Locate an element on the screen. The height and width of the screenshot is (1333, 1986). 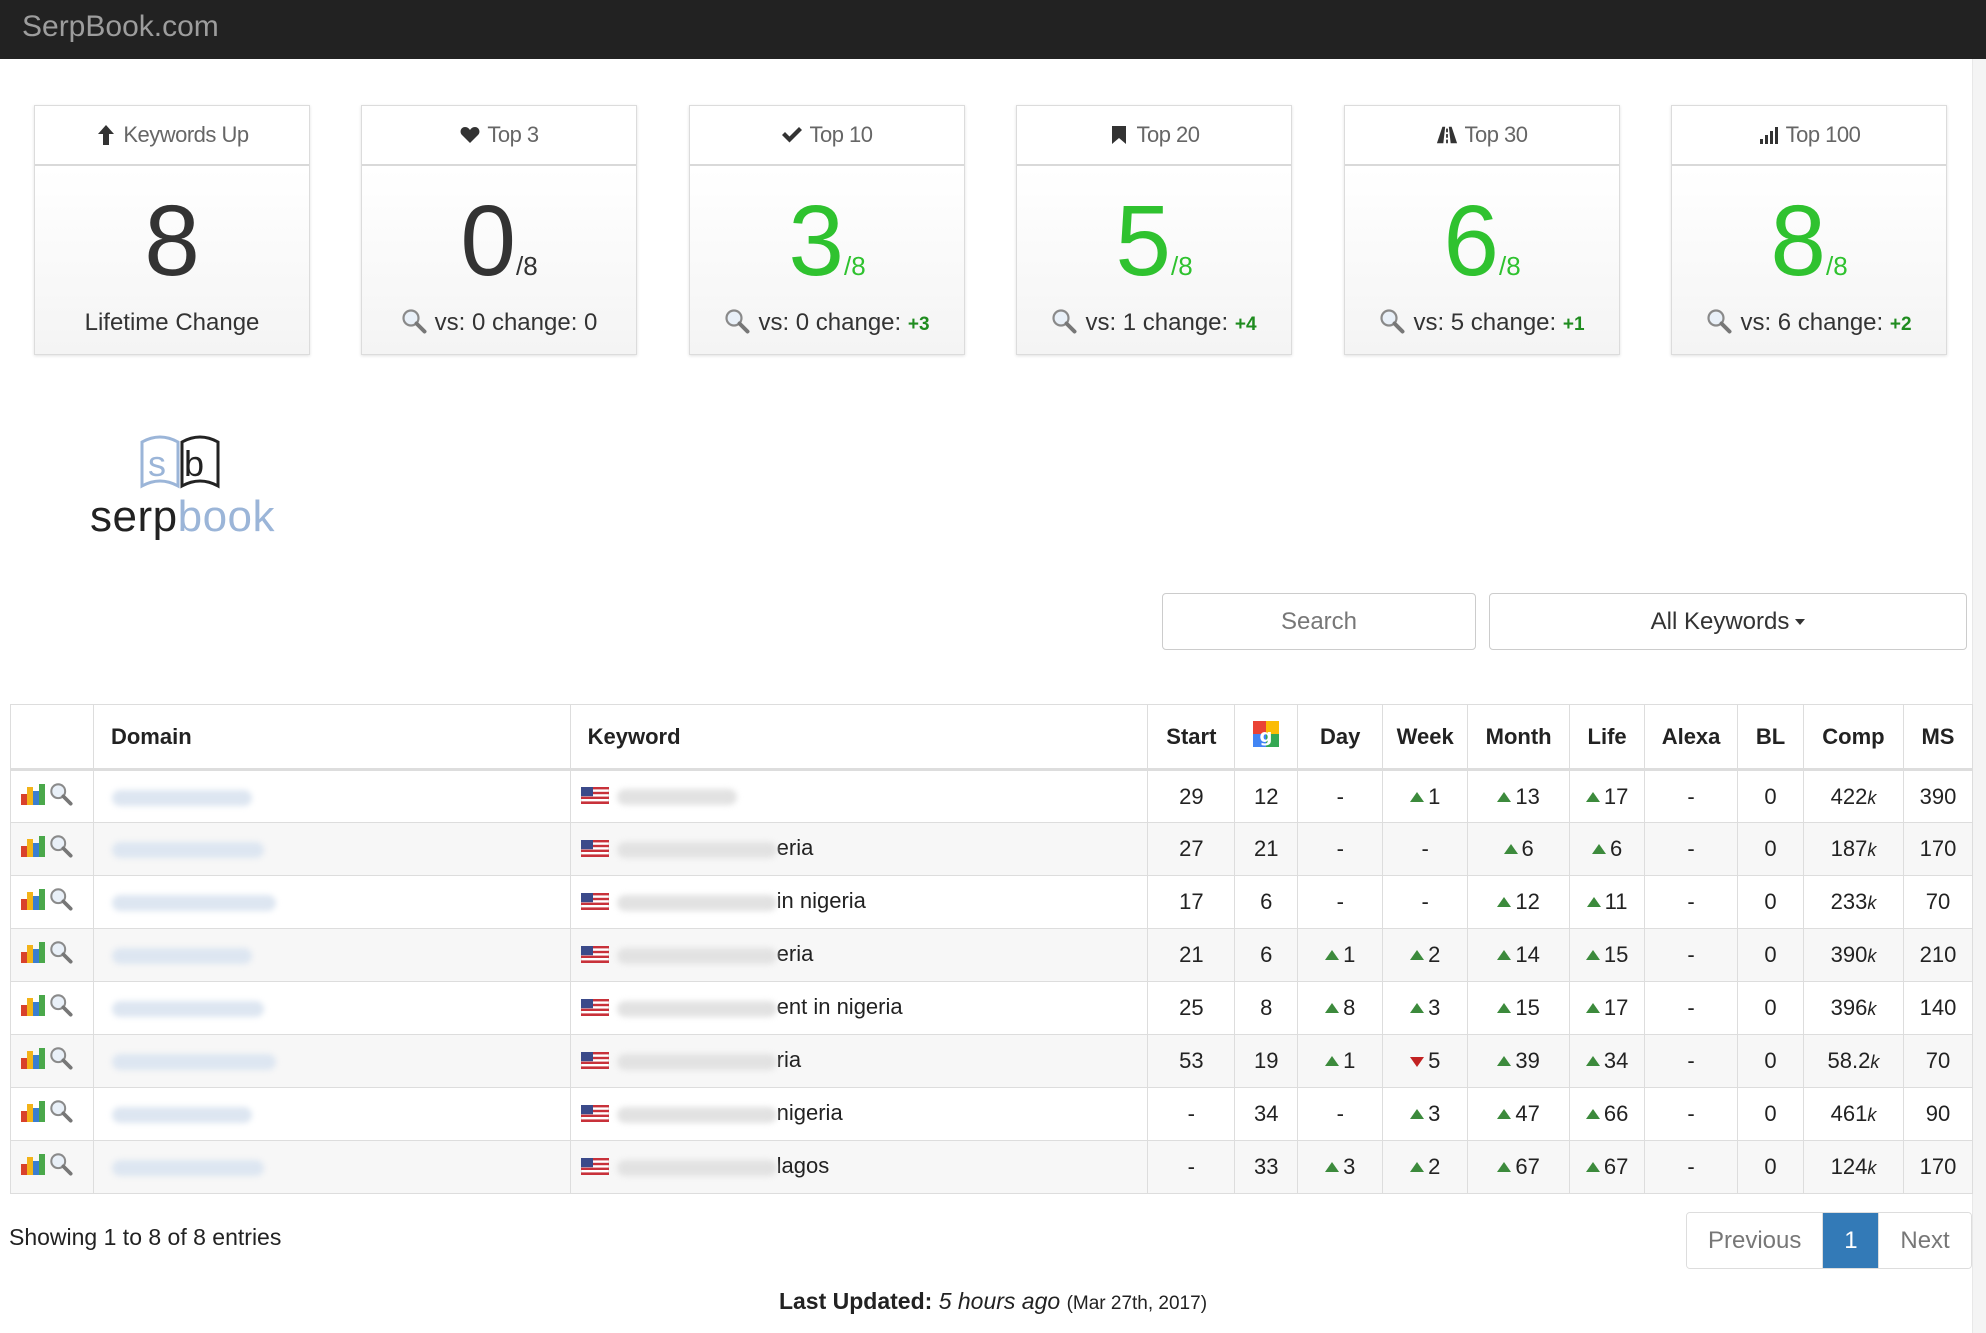
card-title: Top 30 is located at coordinates (1496, 134).